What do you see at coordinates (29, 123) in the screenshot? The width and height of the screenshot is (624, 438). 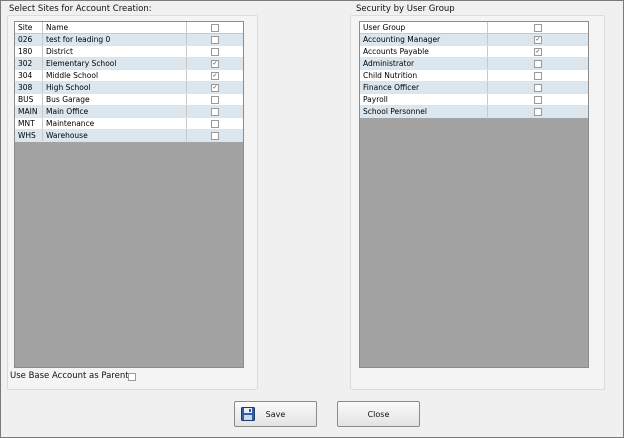 I see `site-code-cell: MNT` at bounding box center [29, 123].